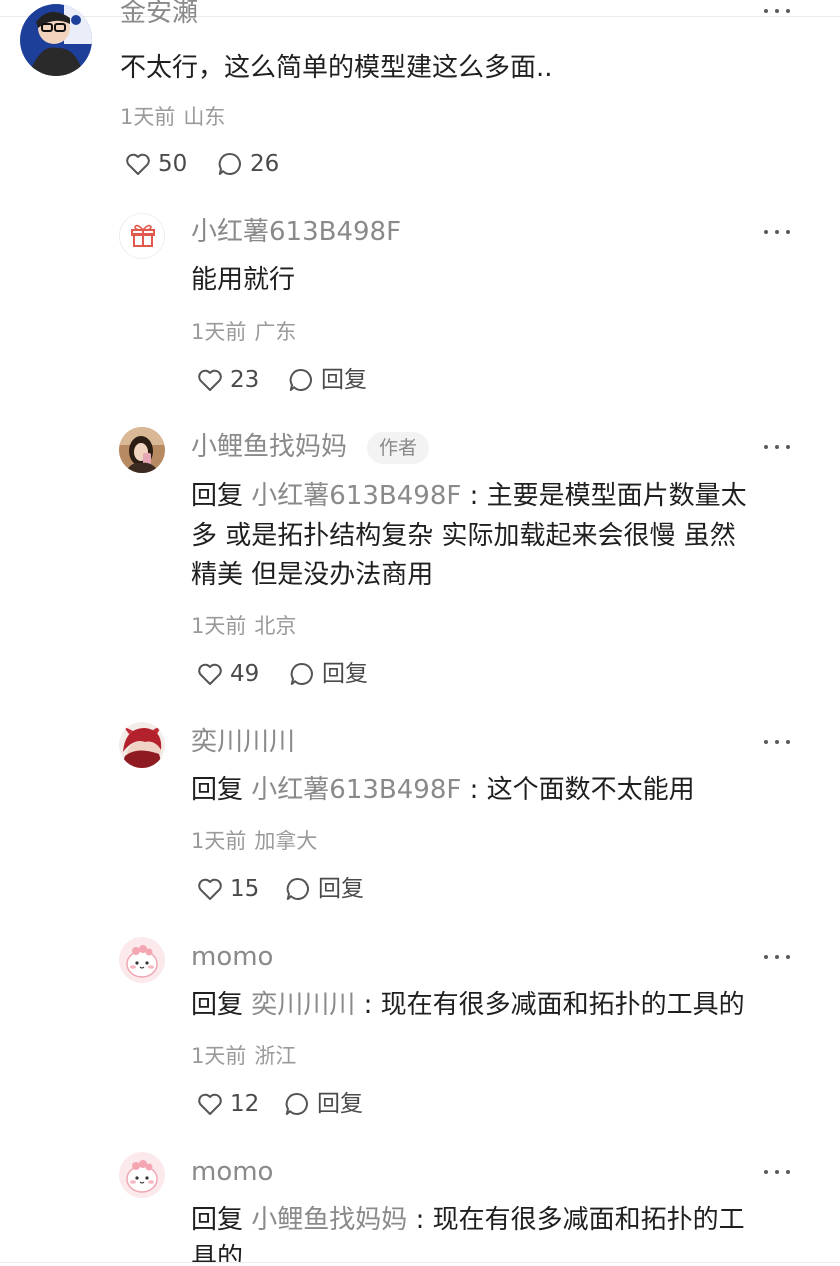 This screenshot has height=1266, width=840. I want to click on reply-text-line: 精美 但是没办法商用, so click(312, 575).